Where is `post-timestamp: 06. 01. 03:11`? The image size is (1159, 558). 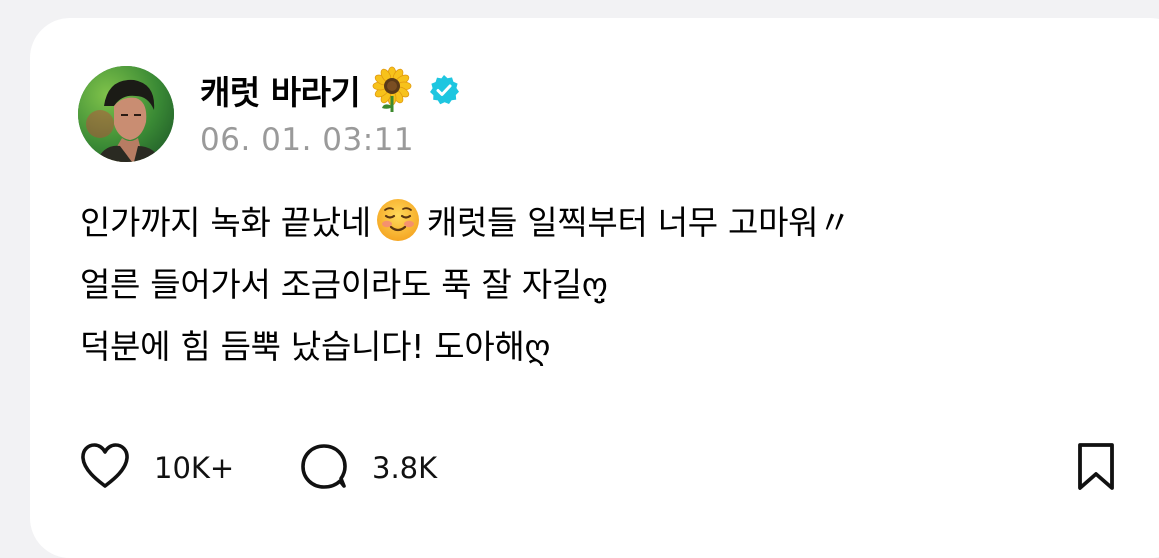 post-timestamp: 06. 01. 03:11 is located at coordinates (307, 140).